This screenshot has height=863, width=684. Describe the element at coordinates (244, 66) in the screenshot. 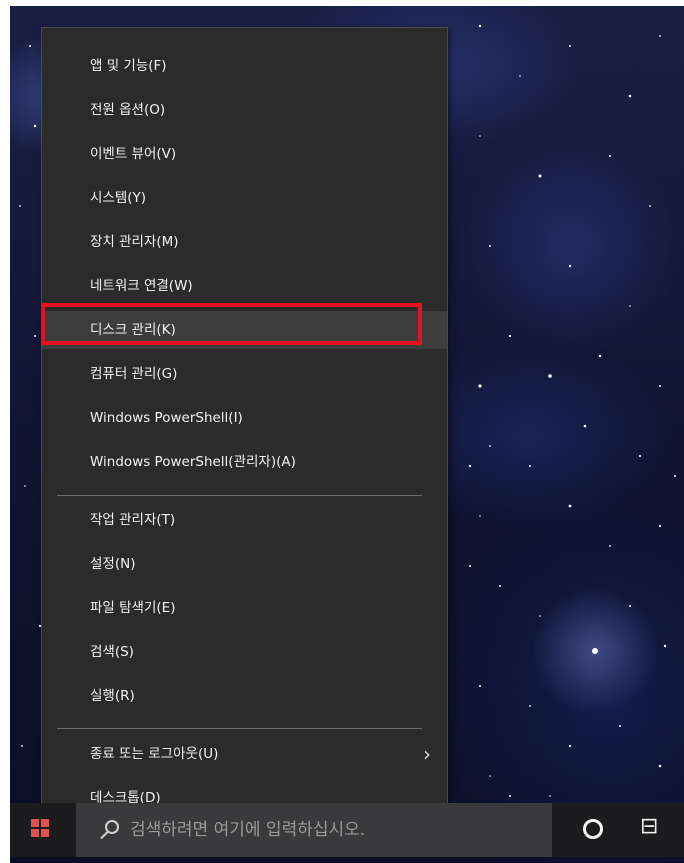

I see `menu-item-apps-features: 앱 및 기능(F)` at that location.